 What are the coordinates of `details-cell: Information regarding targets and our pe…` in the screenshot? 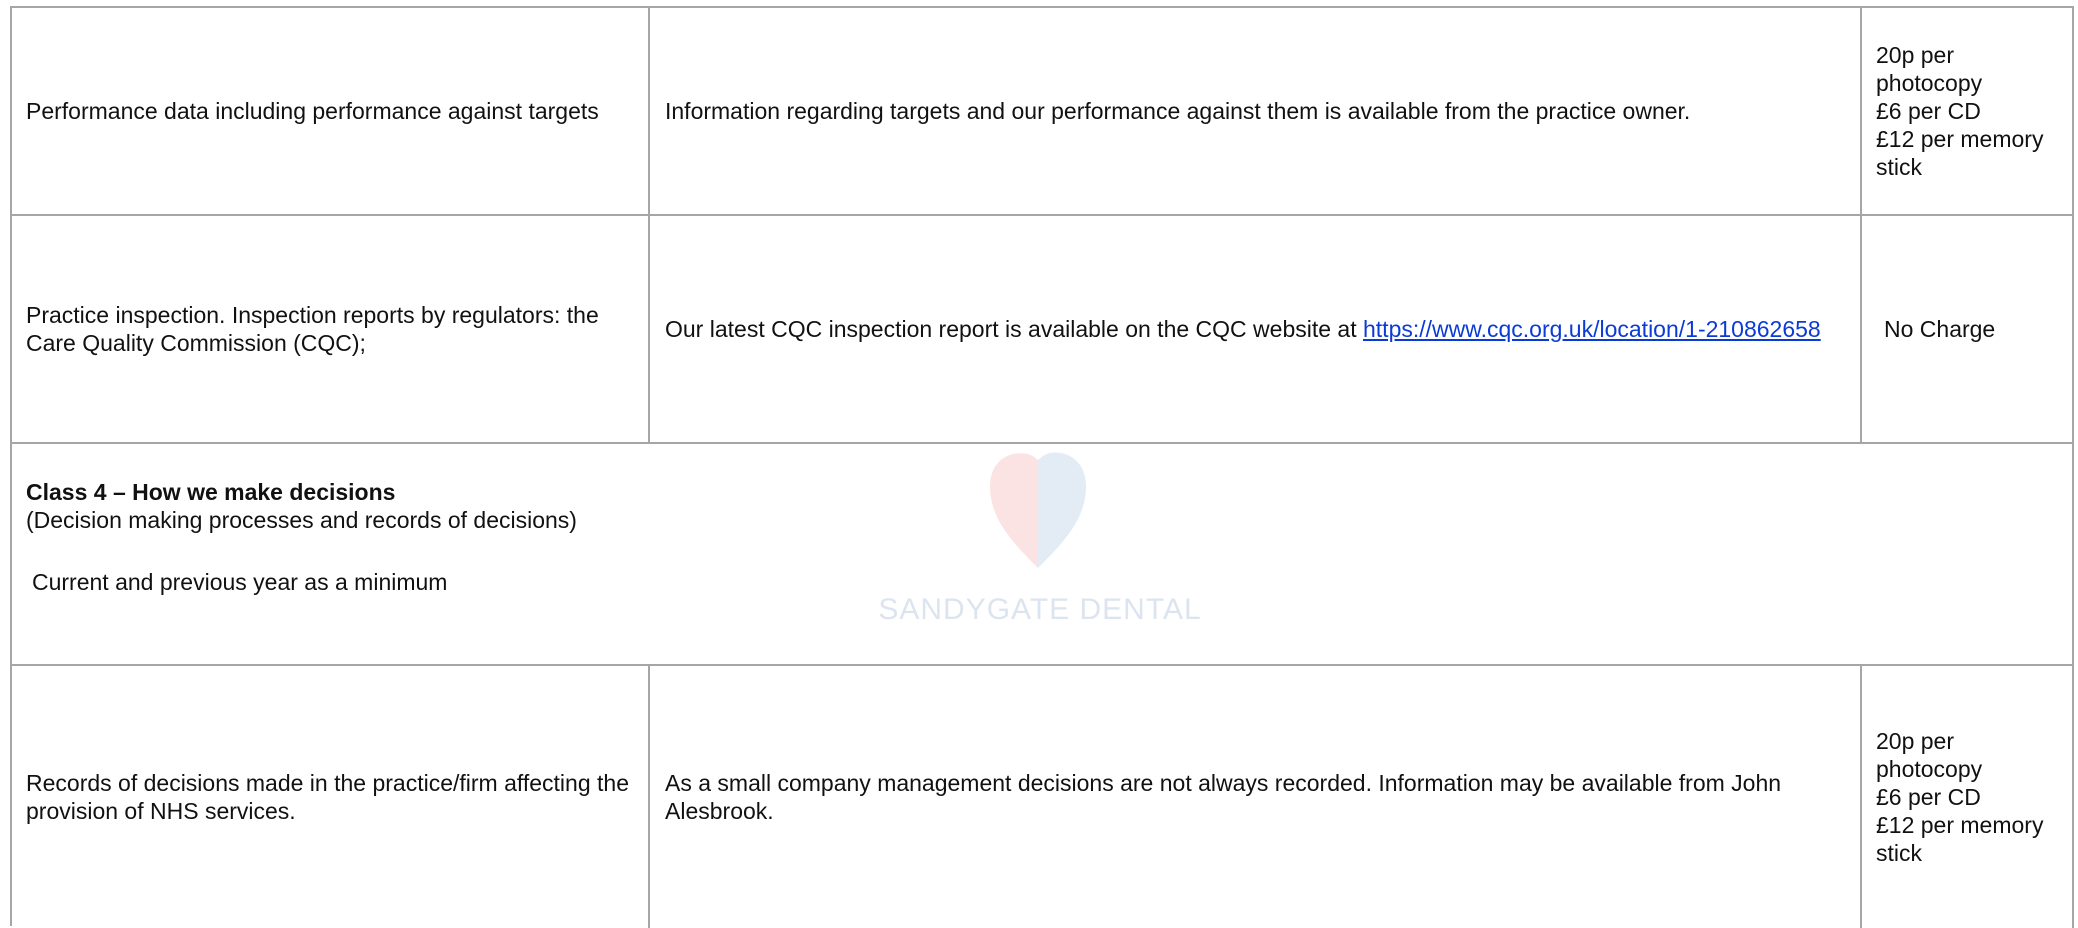 It's located at (1256, 111).